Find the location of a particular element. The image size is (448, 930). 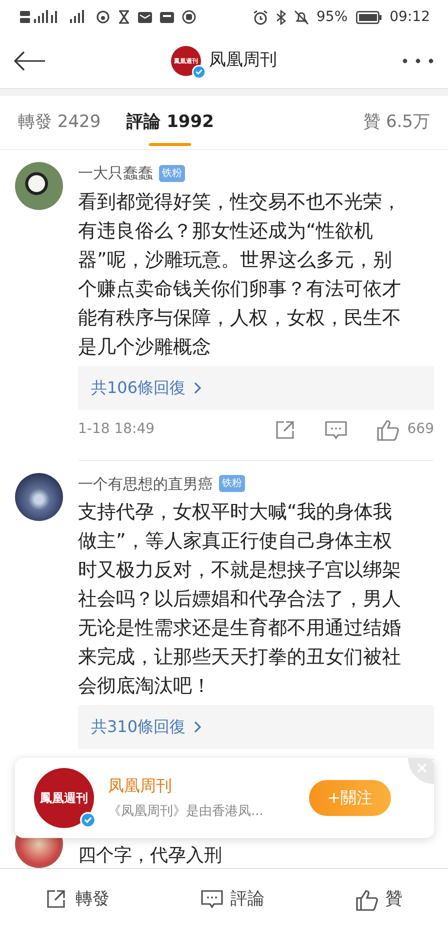

username: 一个有思想的直男癌 is located at coordinates (145, 483).